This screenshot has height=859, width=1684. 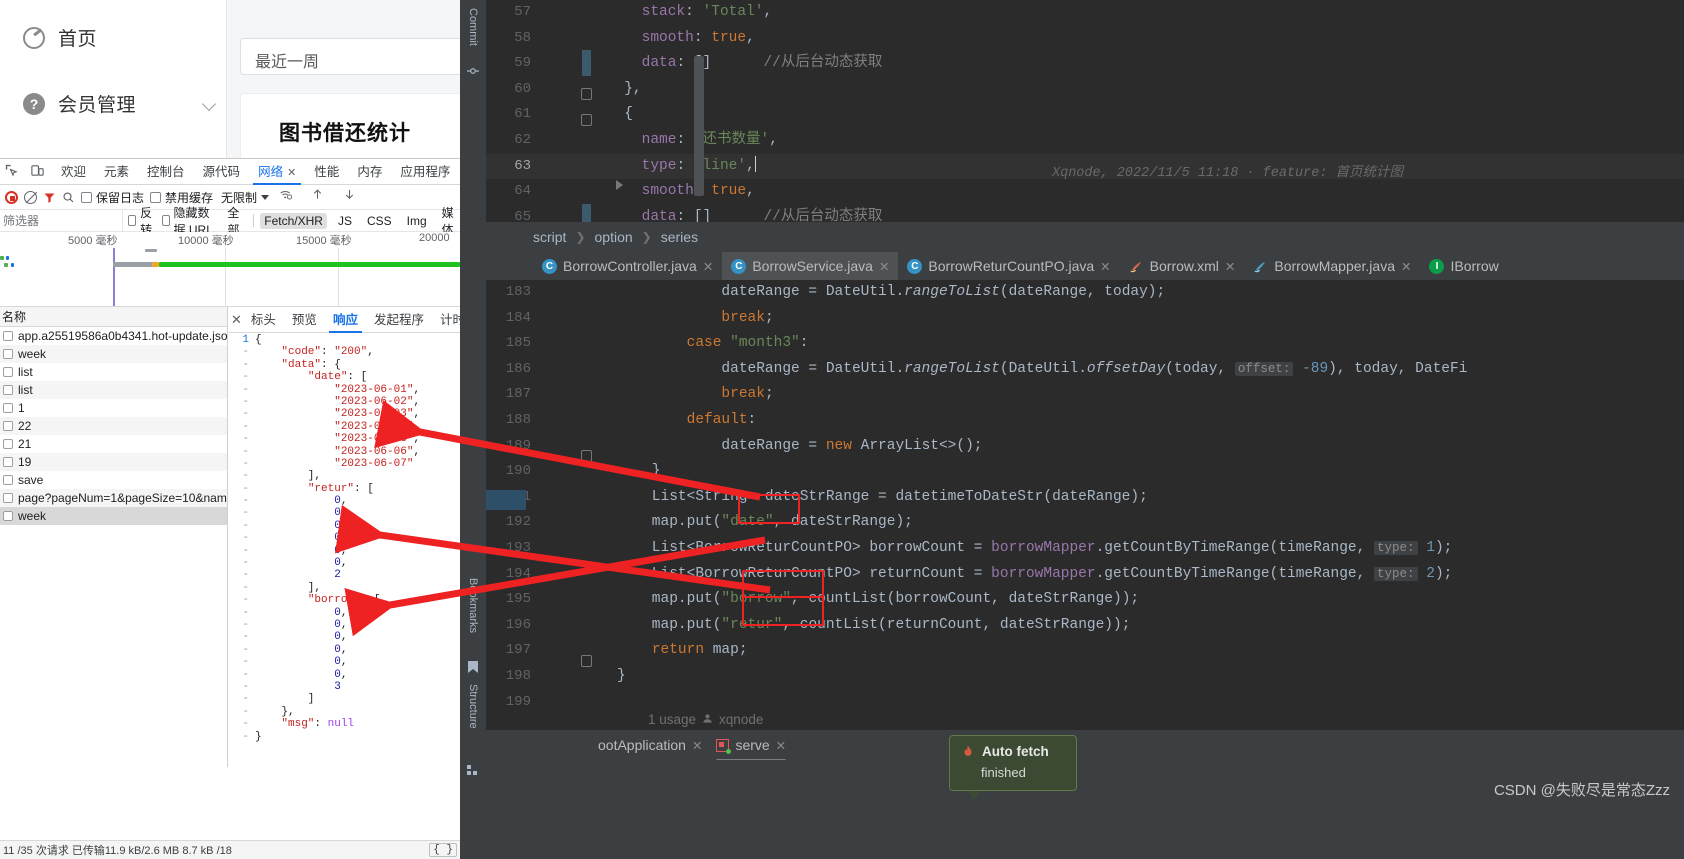 I want to click on filter-type-fetch-xhr: Fetch/XHR, so click(x=293, y=220).